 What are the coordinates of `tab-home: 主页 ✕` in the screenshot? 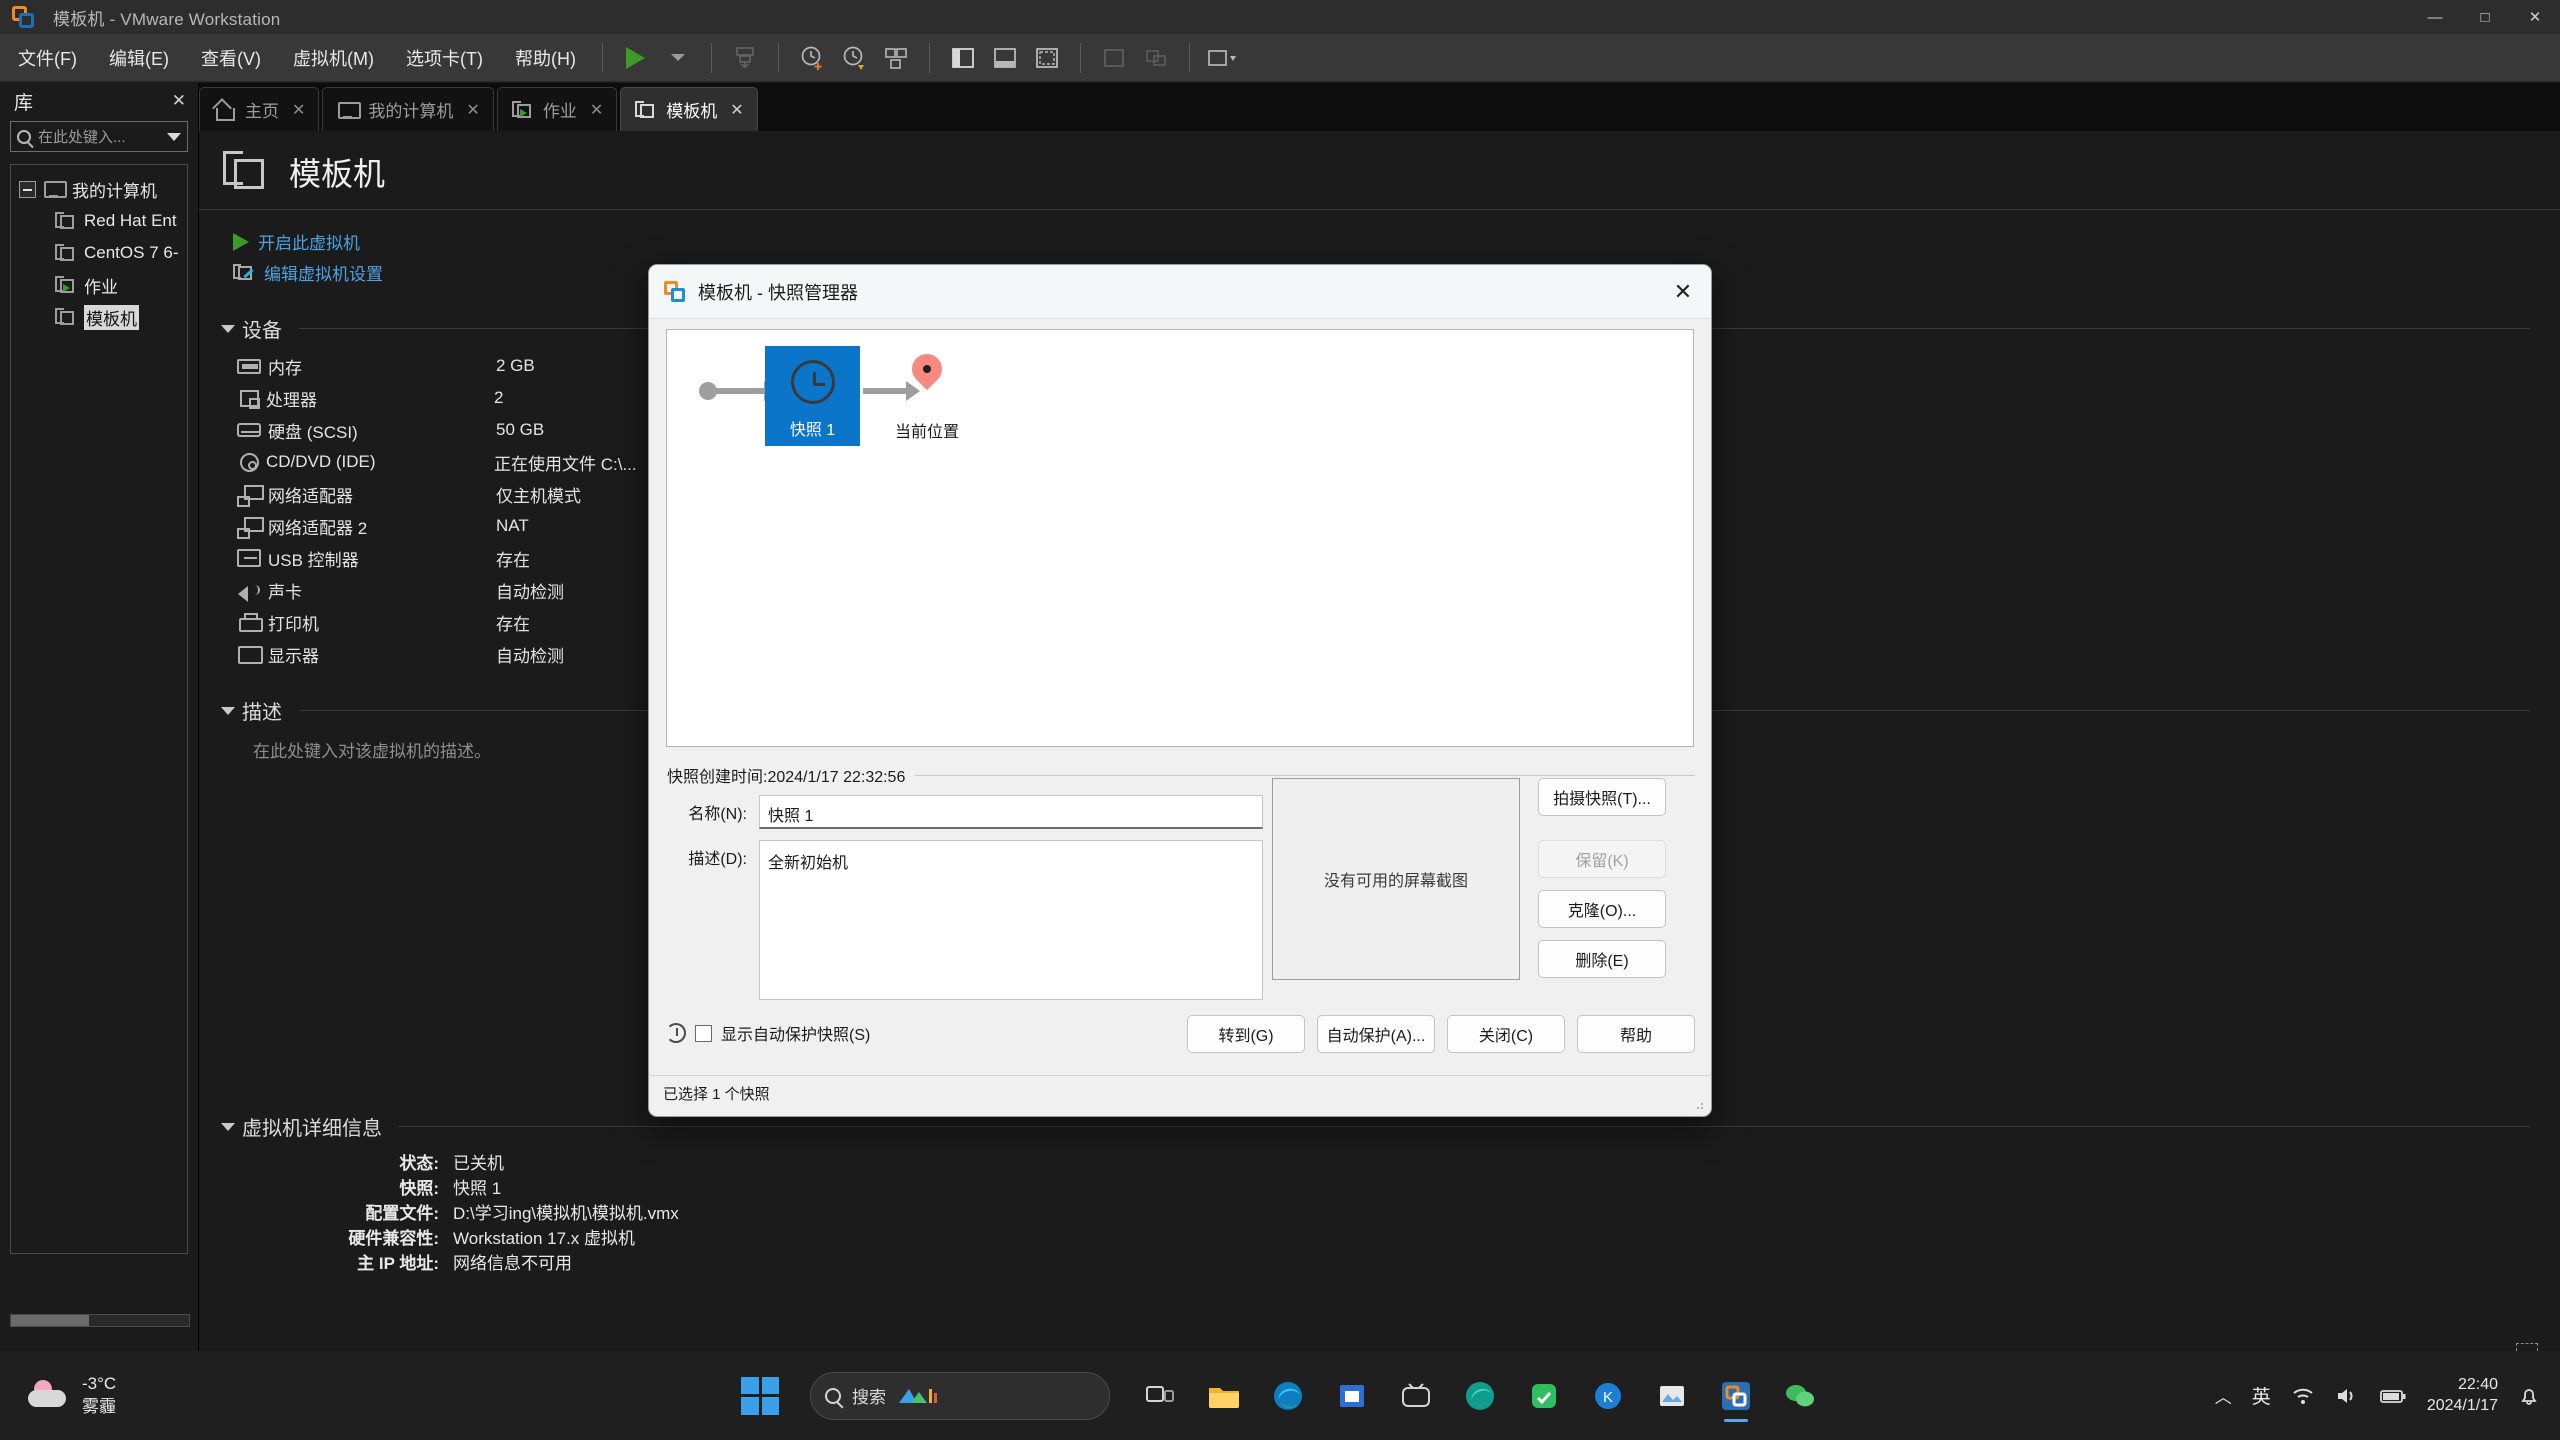 It's located at (259, 109).